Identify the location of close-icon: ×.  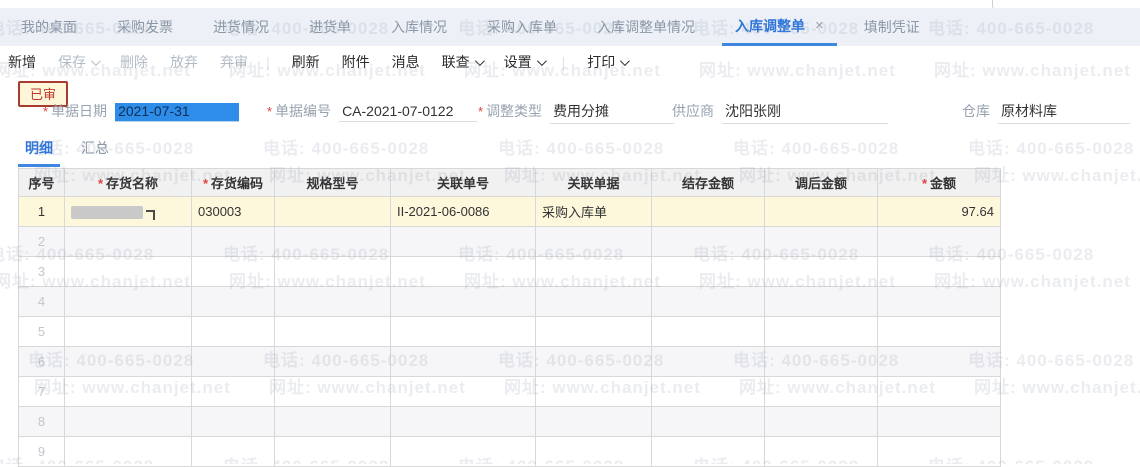
(819, 25).